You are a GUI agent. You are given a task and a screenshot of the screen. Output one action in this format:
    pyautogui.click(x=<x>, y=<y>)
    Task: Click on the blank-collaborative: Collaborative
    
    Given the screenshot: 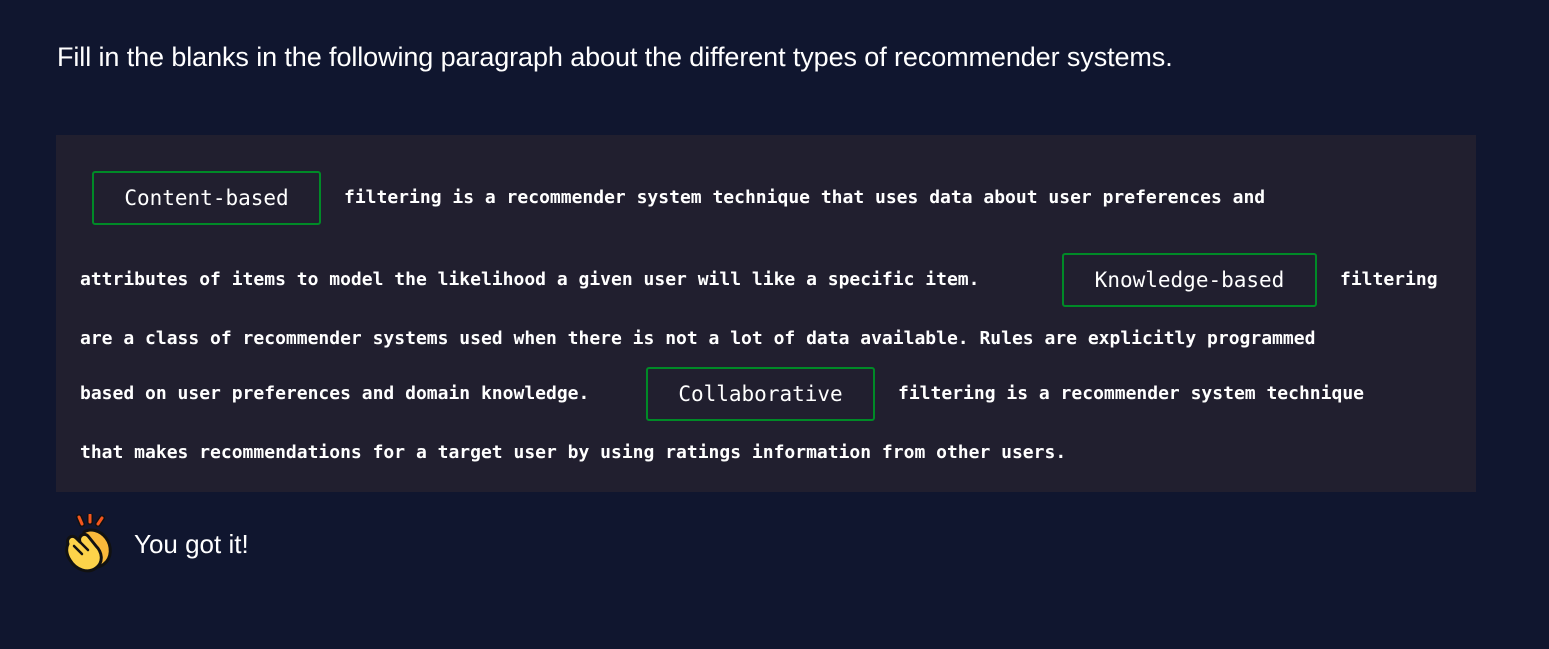 What is the action you would take?
    pyautogui.click(x=760, y=394)
    